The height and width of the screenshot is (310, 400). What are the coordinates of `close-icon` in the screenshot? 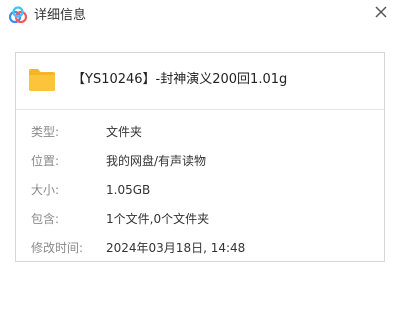 It's located at (381, 12).